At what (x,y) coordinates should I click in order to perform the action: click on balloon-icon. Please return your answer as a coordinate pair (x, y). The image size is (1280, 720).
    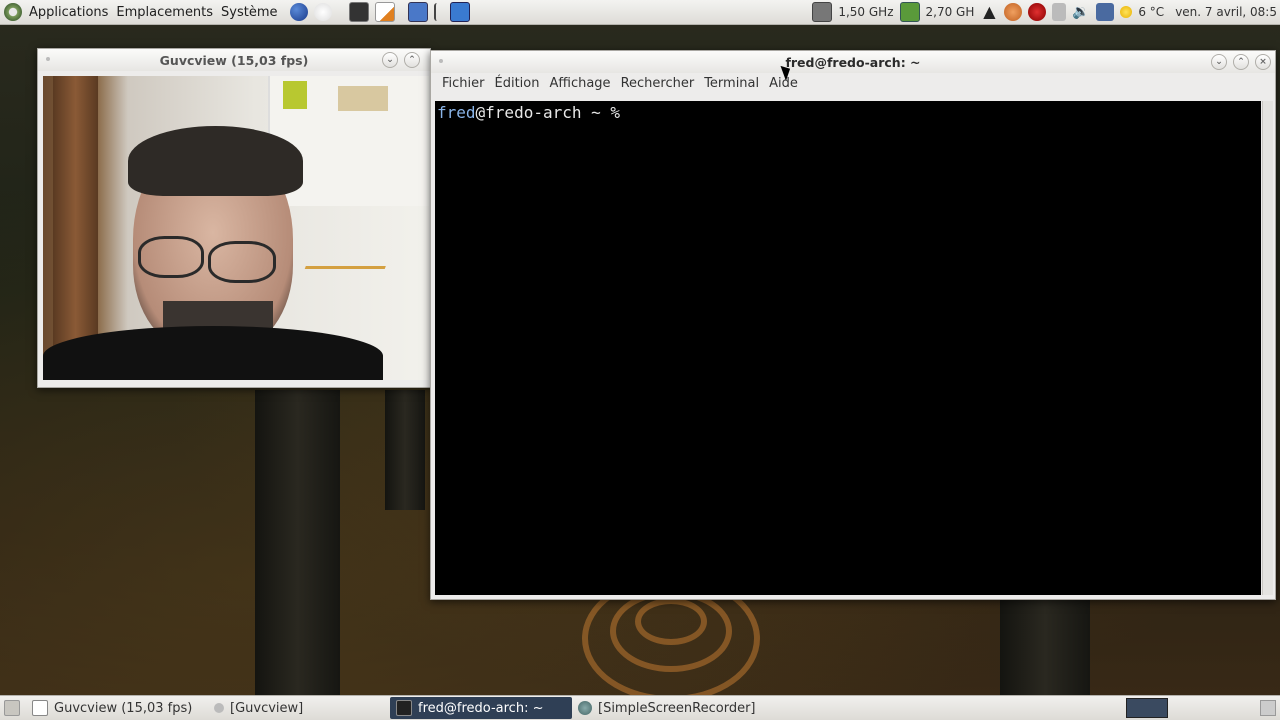
    Looking at the image, I should click on (1013, 12).